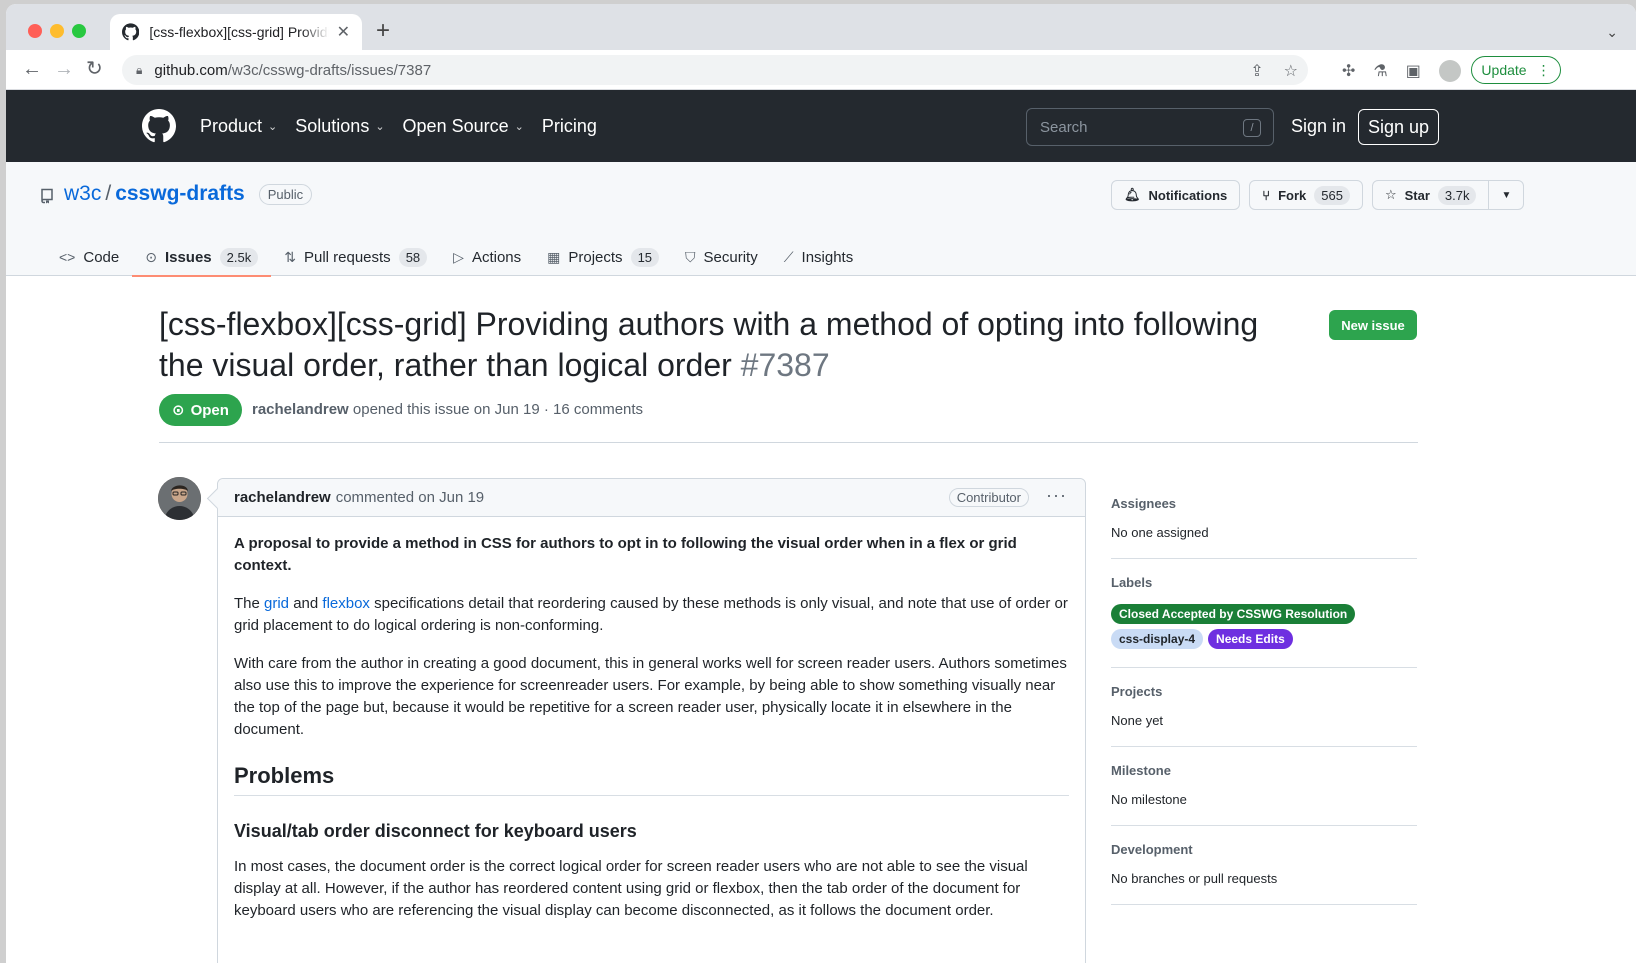  What do you see at coordinates (57, 31) in the screenshot?
I see `minimize-window-button` at bounding box center [57, 31].